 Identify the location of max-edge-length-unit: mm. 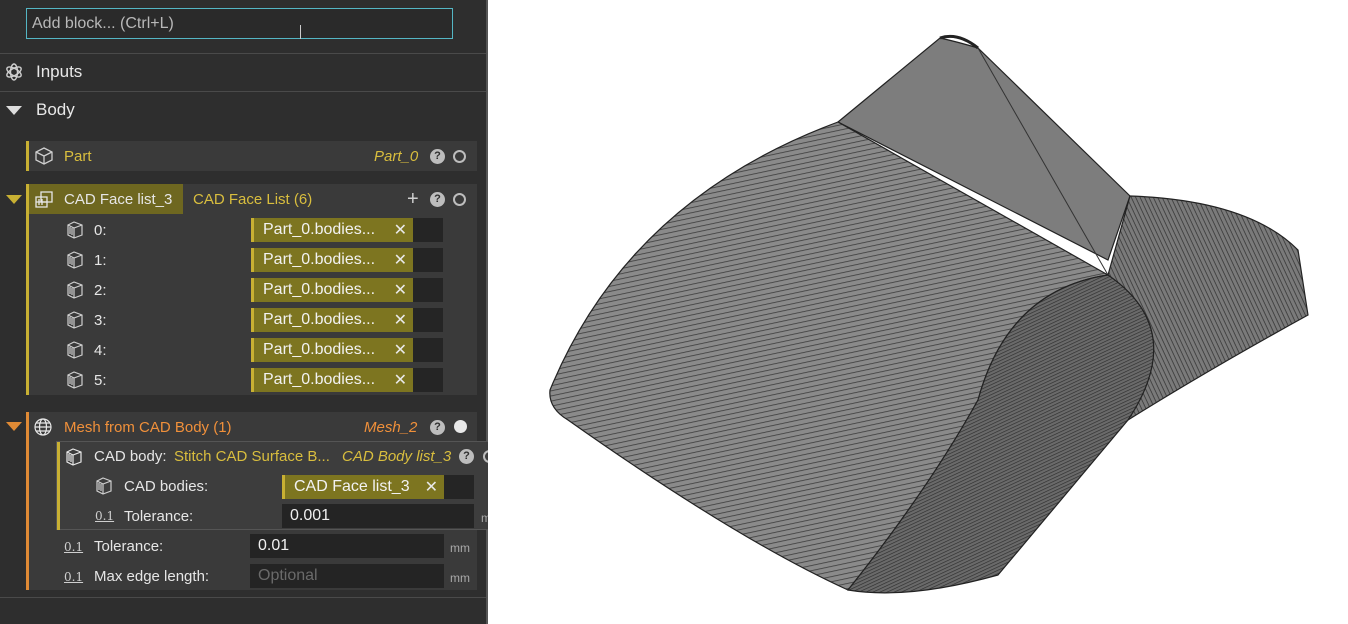
(460, 578).